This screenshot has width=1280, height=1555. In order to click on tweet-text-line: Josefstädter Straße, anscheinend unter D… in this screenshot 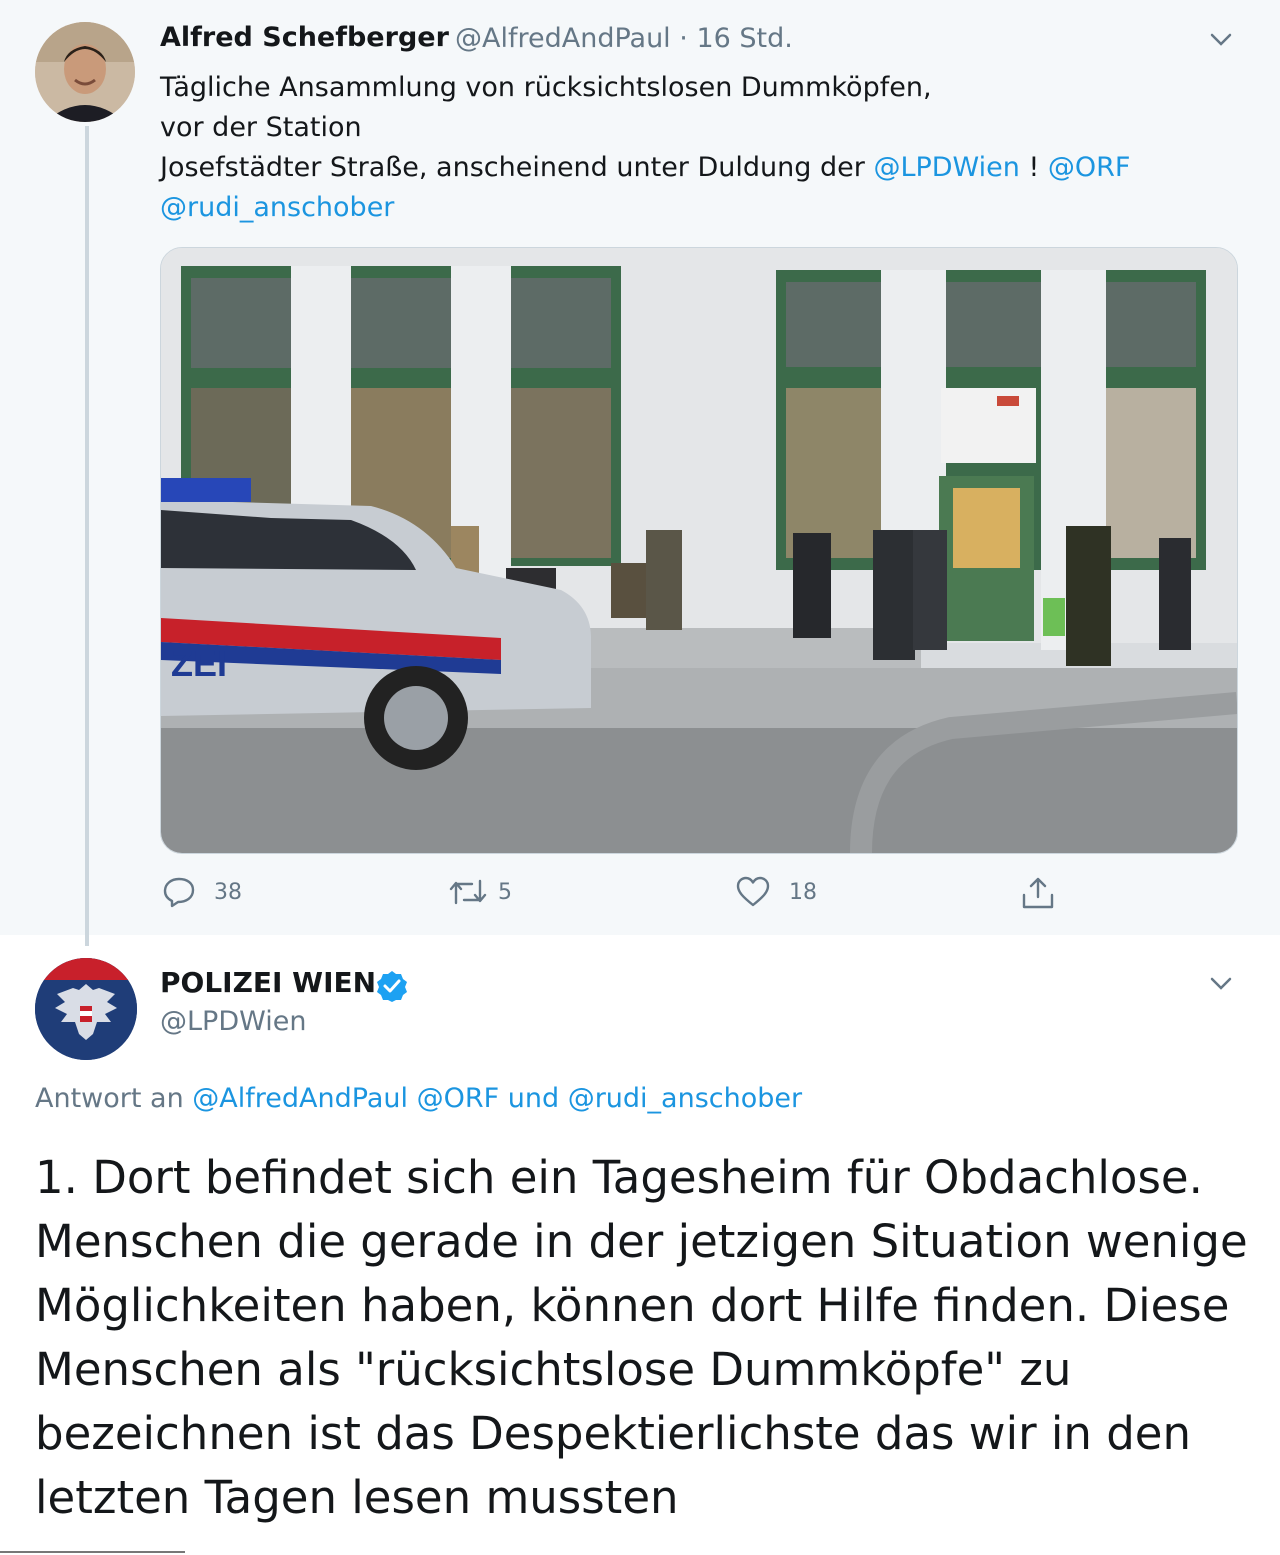, I will do `click(690, 168)`.